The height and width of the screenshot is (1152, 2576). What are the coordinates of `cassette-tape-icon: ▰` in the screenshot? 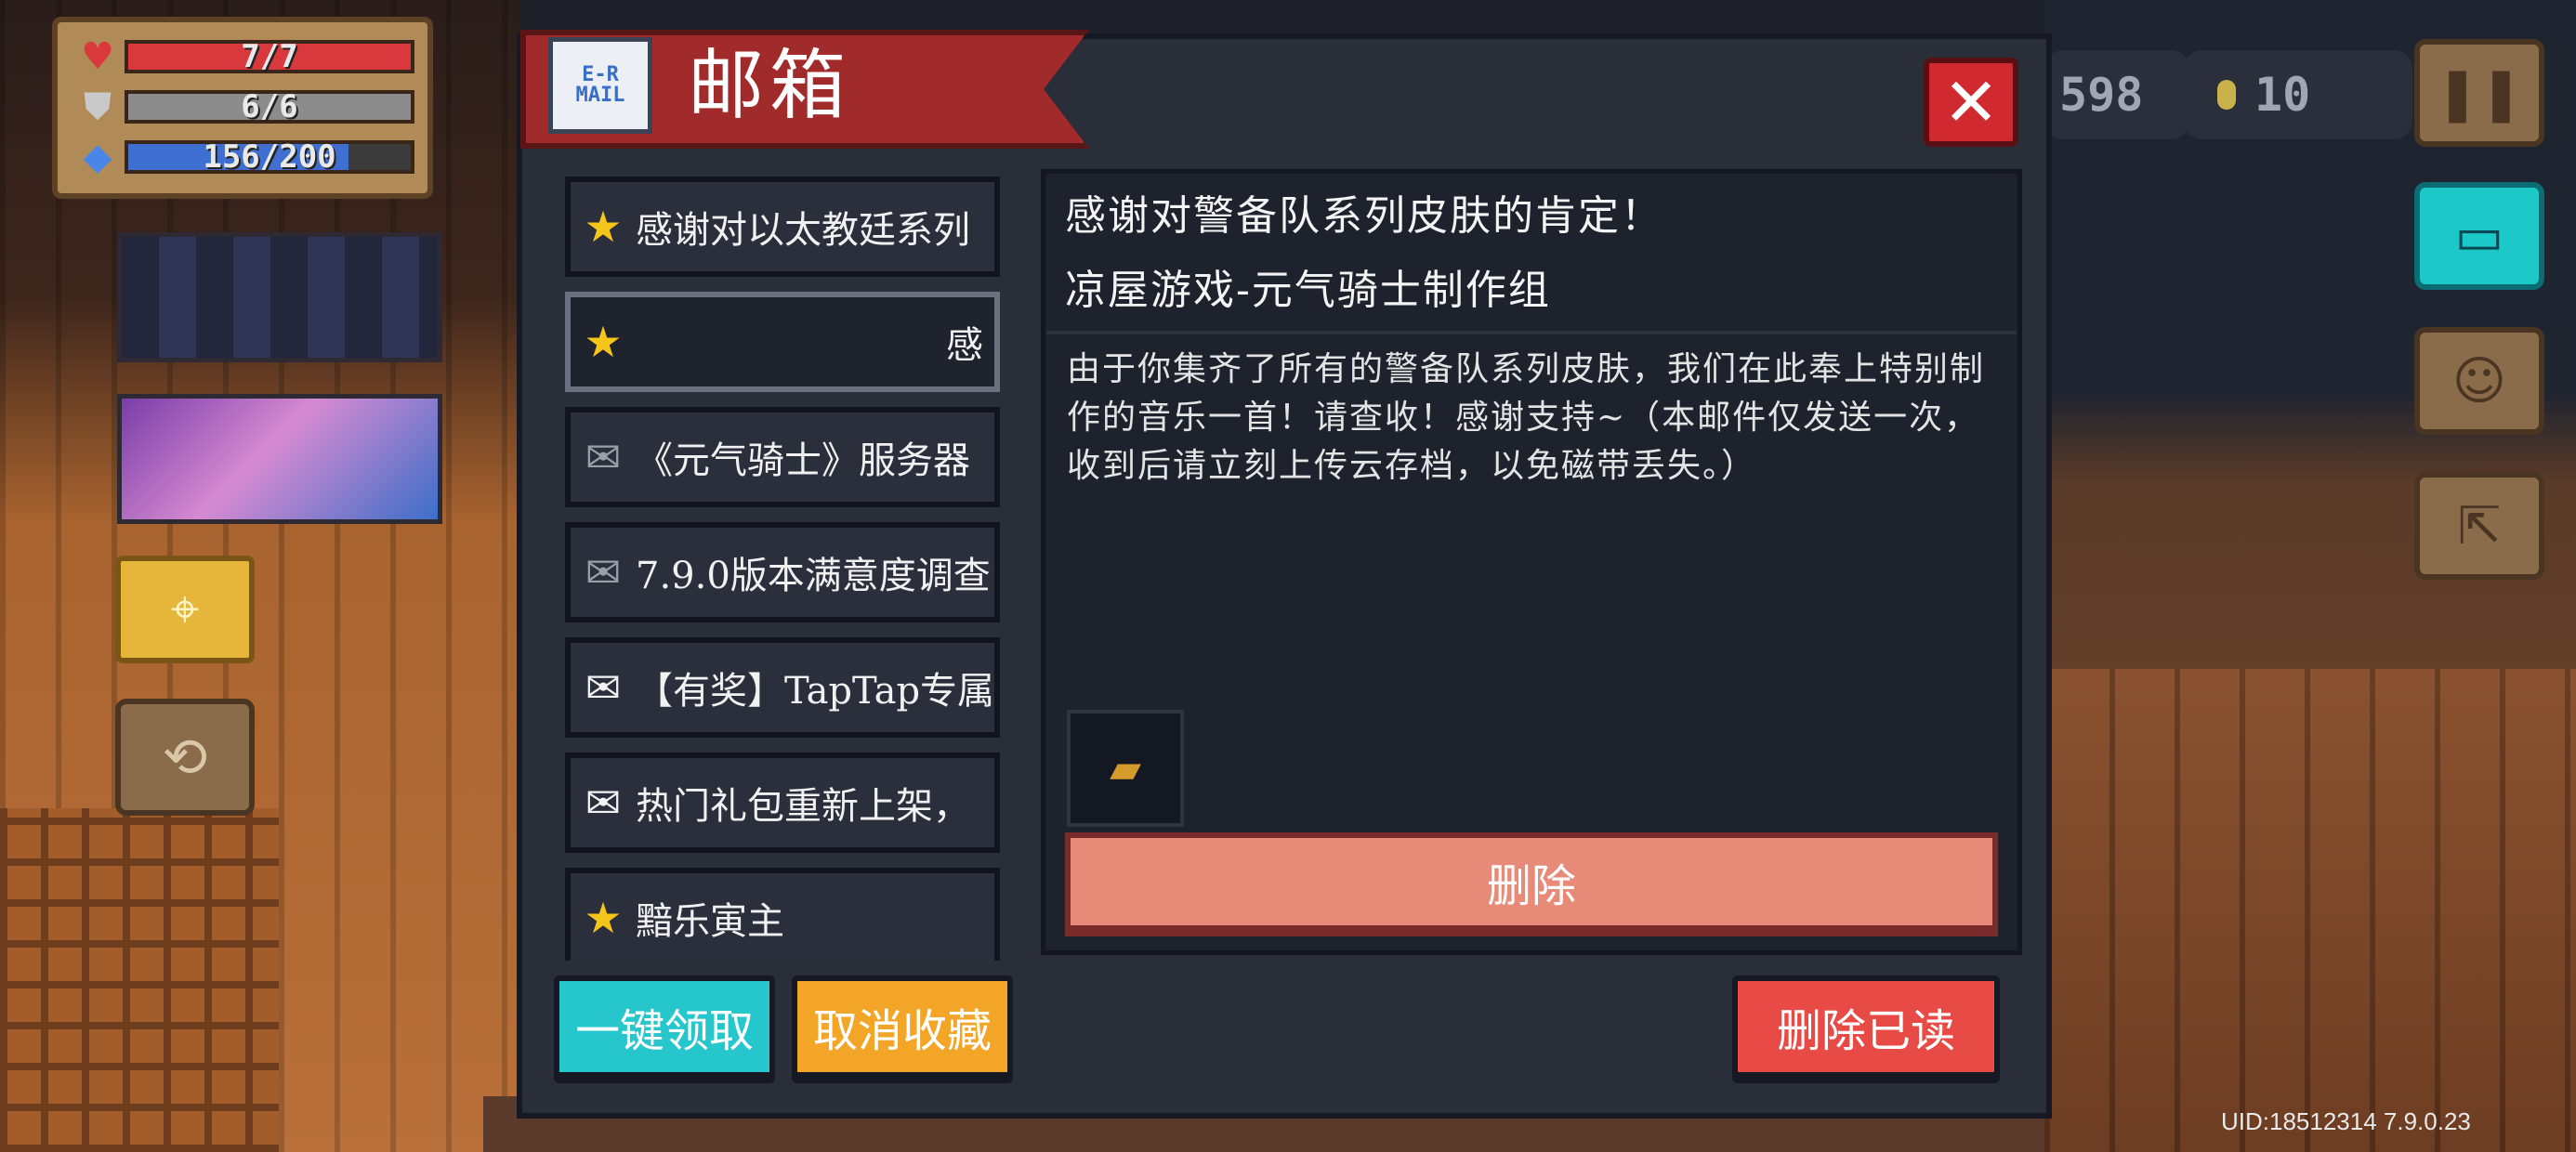 It's located at (1125, 768).